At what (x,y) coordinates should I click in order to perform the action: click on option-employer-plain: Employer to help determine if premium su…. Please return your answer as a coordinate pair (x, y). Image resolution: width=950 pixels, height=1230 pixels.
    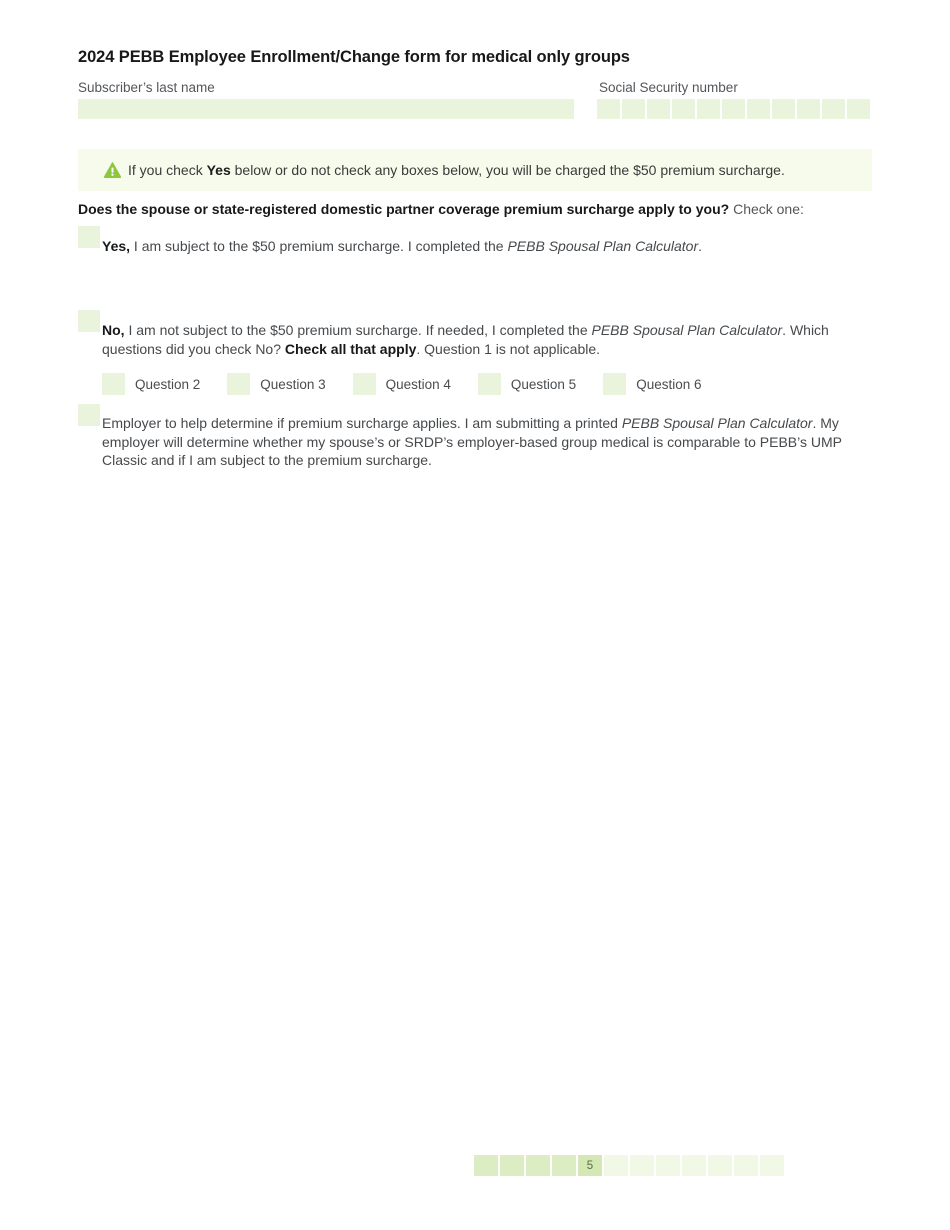
    Looking at the image, I should click on (362, 423).